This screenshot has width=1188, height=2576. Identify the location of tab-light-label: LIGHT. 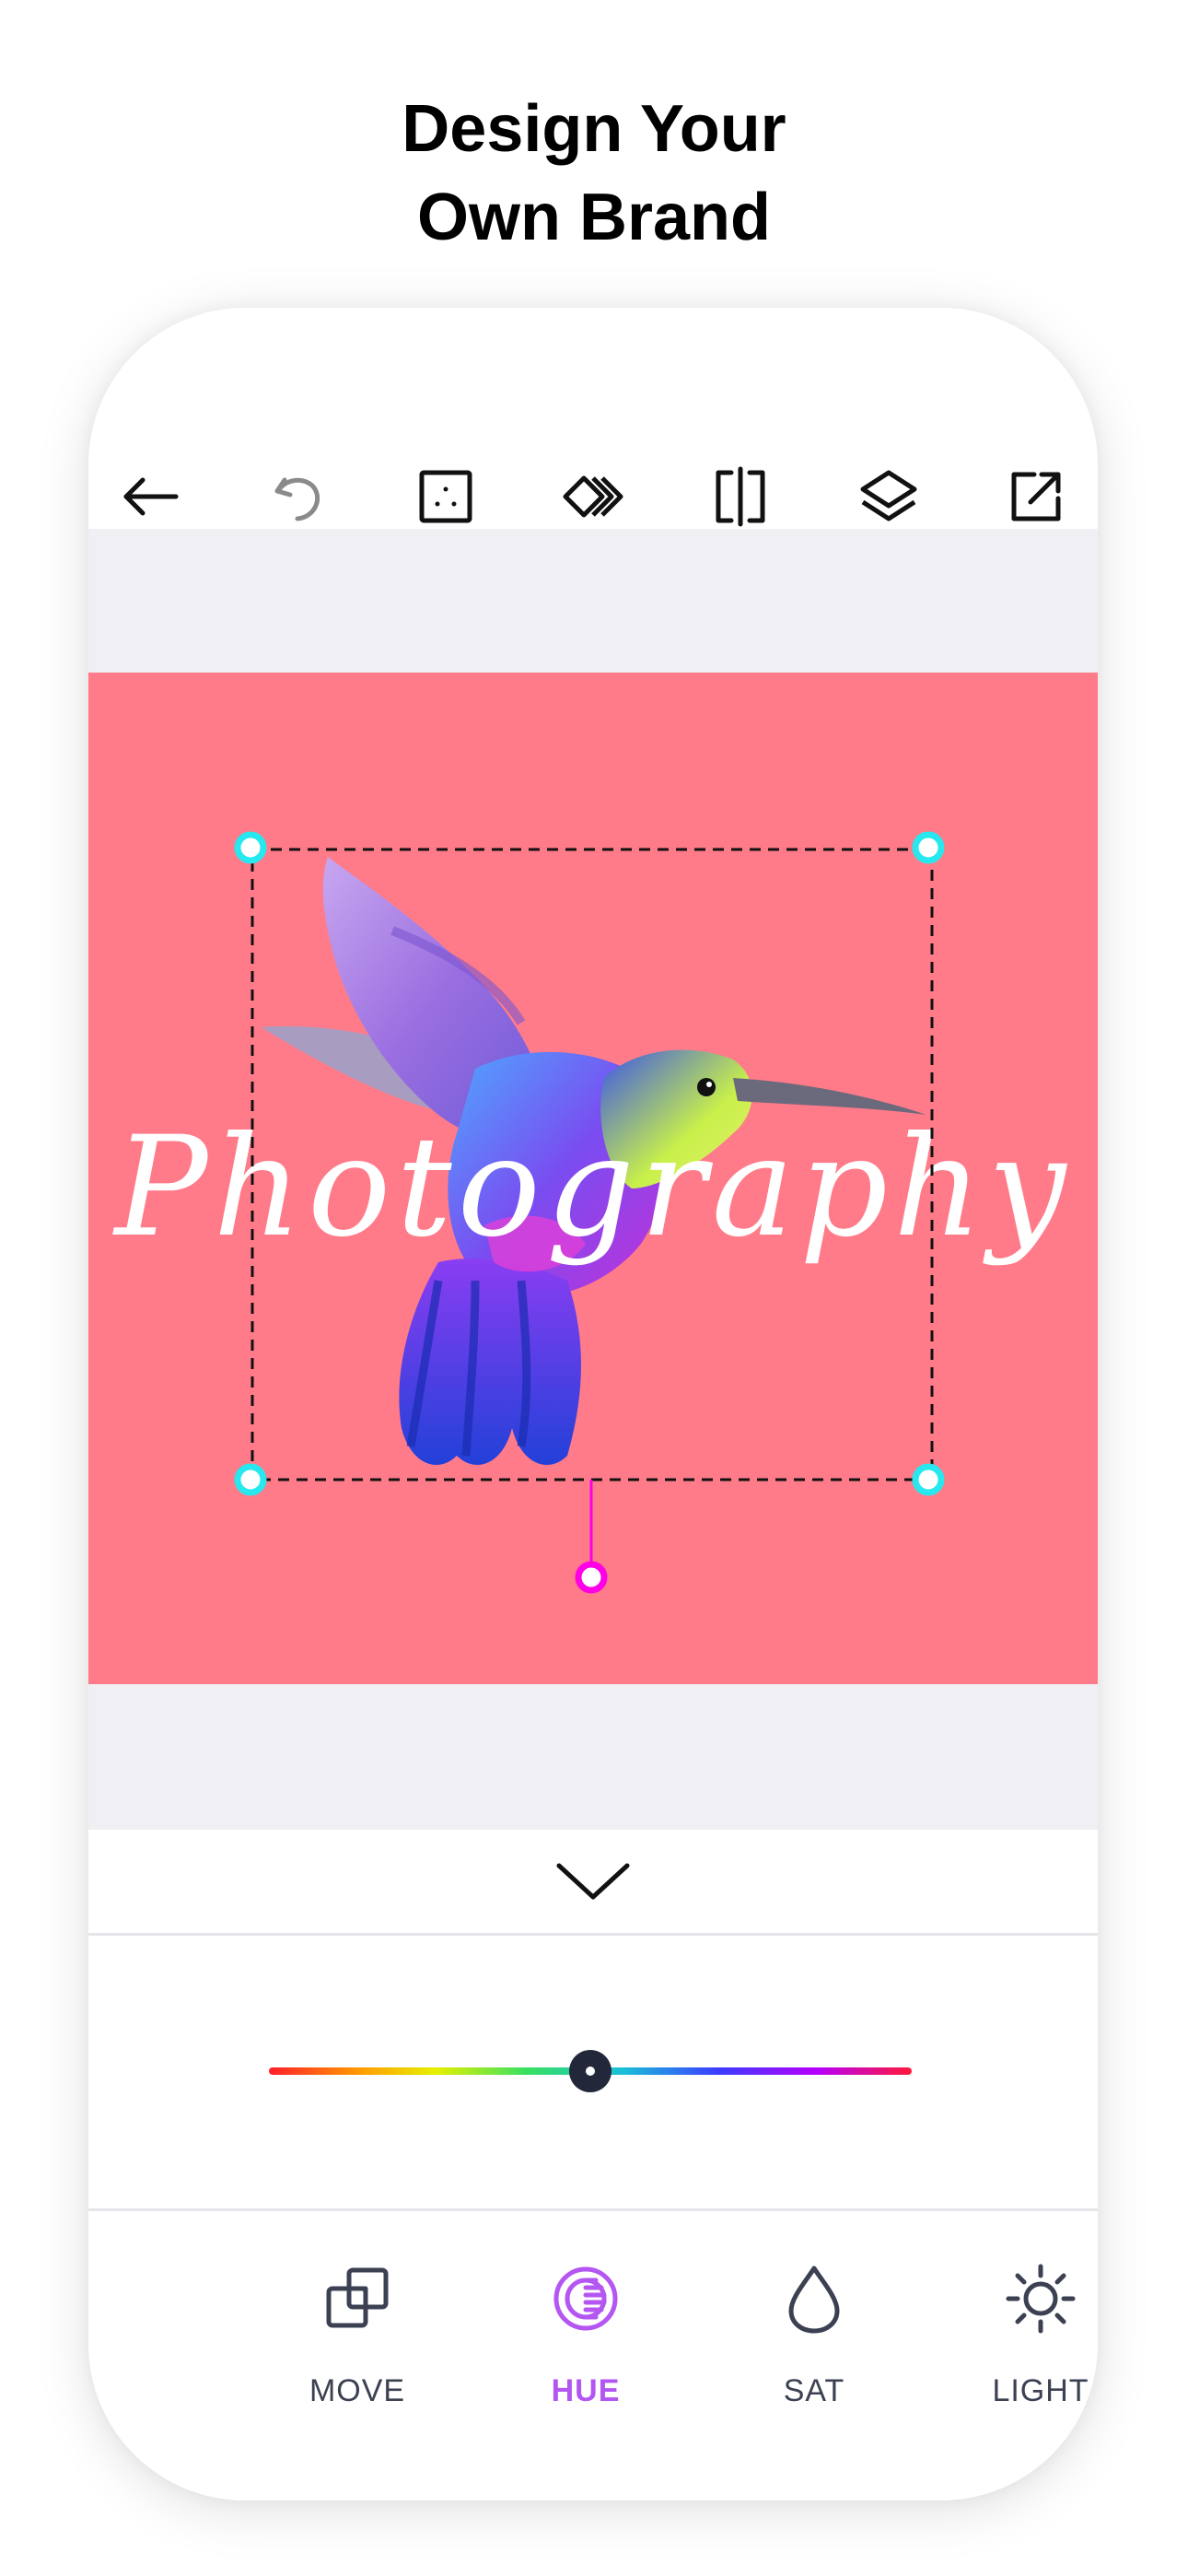
(1040, 2390).